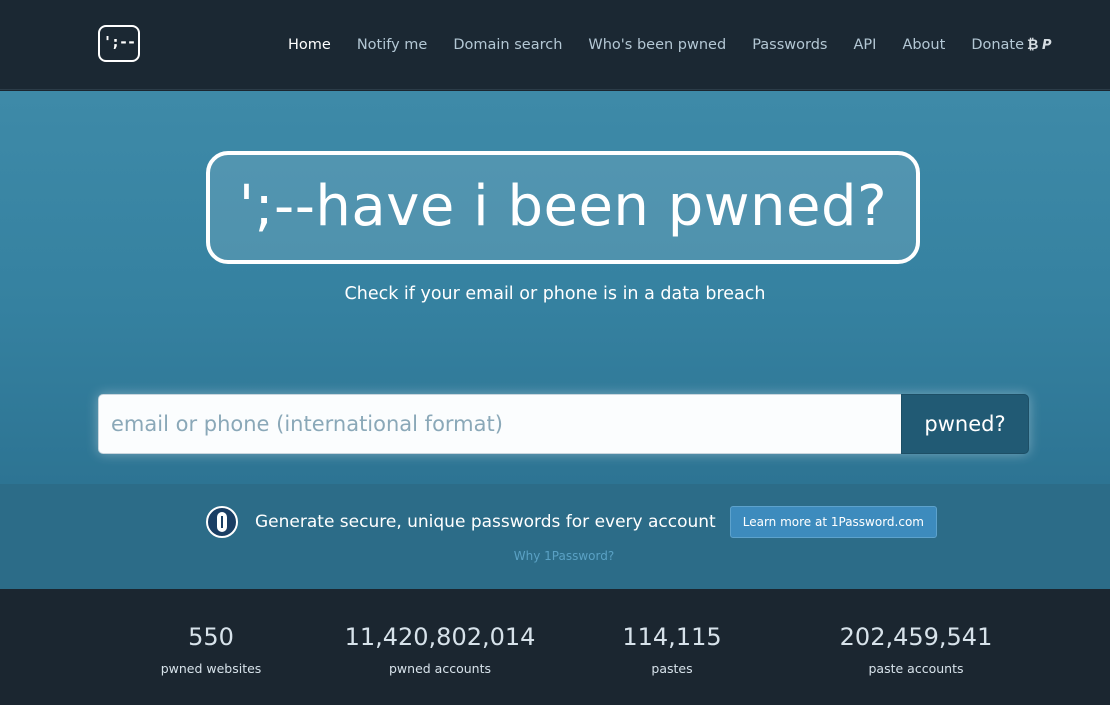 The image size is (1110, 705). I want to click on nav-item-whos-been-pwned: Who's been pwned, so click(657, 45).